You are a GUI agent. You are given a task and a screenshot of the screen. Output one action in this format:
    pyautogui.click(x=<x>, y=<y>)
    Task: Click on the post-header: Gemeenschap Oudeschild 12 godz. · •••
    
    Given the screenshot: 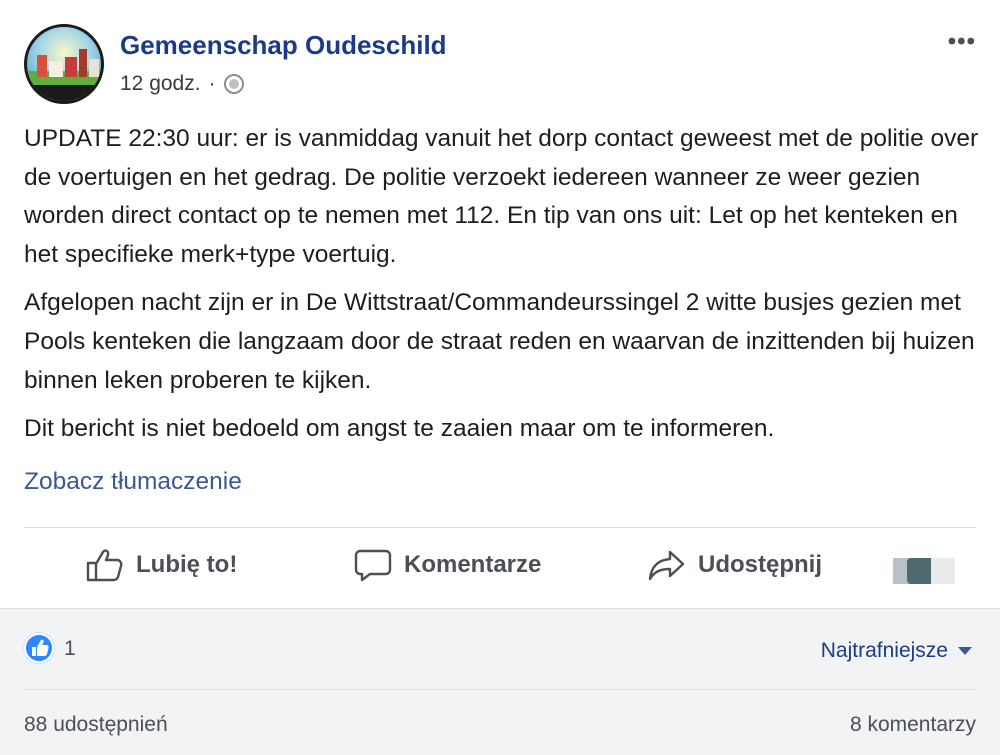 What is the action you would take?
    pyautogui.click(x=500, y=62)
    